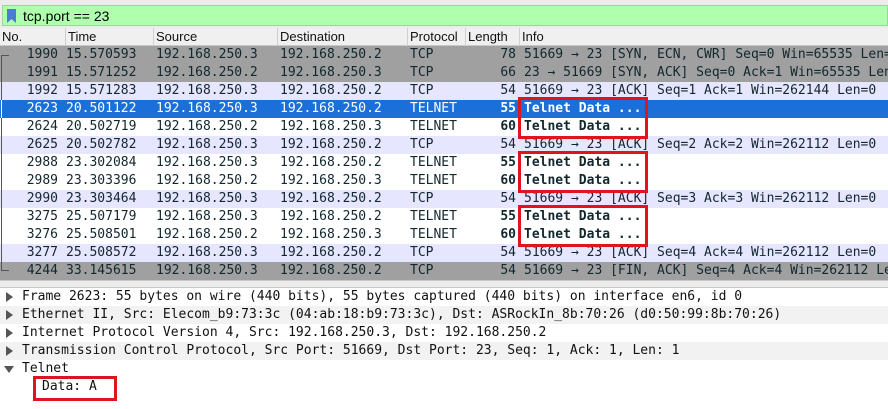 The width and height of the screenshot is (888, 409). I want to click on column-header-time: Time, so click(110, 37).